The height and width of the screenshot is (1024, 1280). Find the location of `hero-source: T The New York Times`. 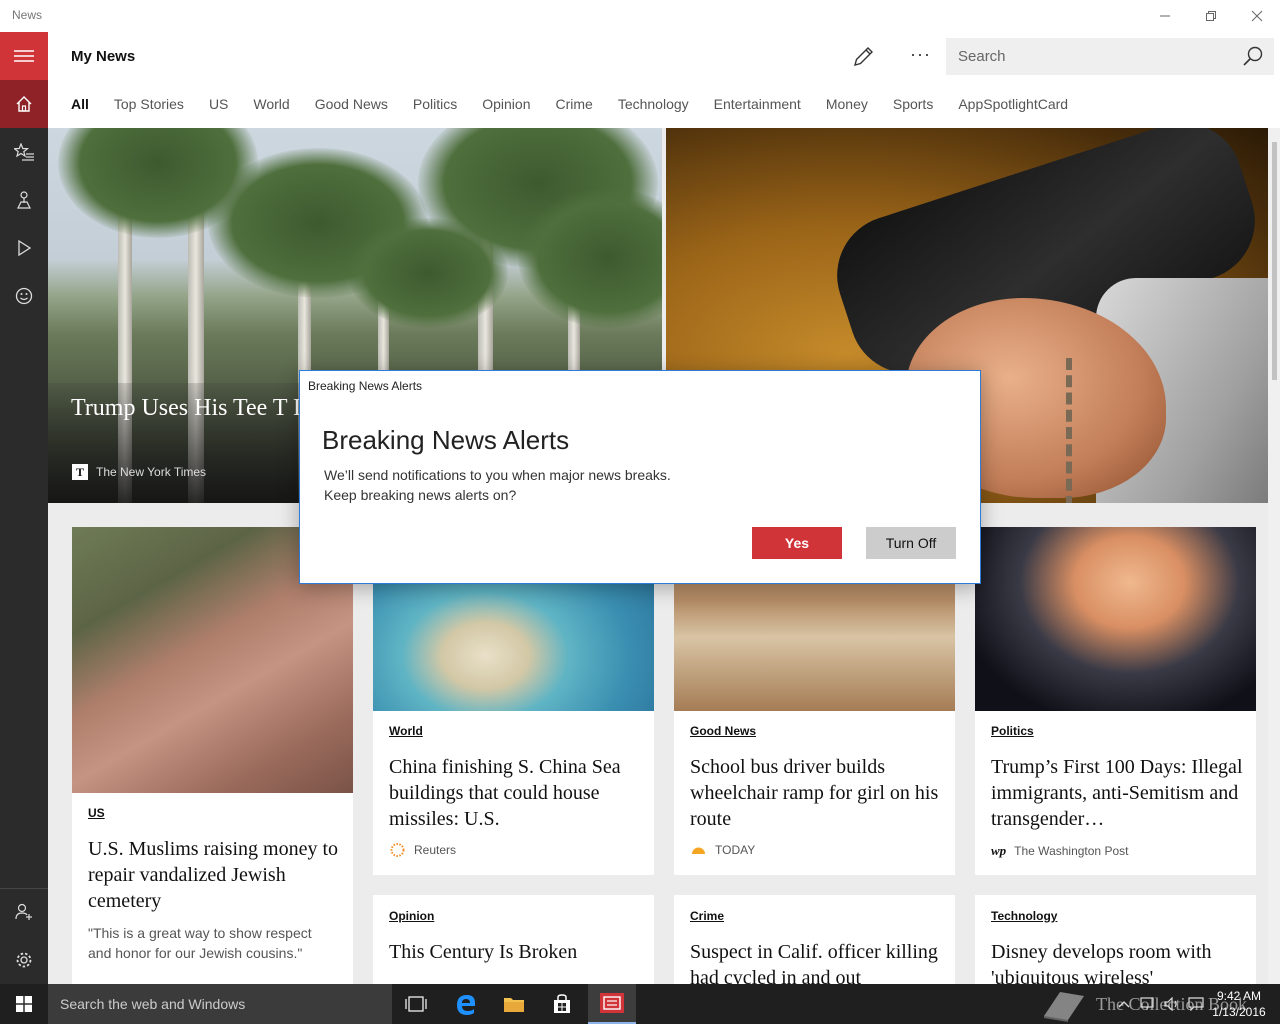

hero-source: T The New York Times is located at coordinates (139, 472).